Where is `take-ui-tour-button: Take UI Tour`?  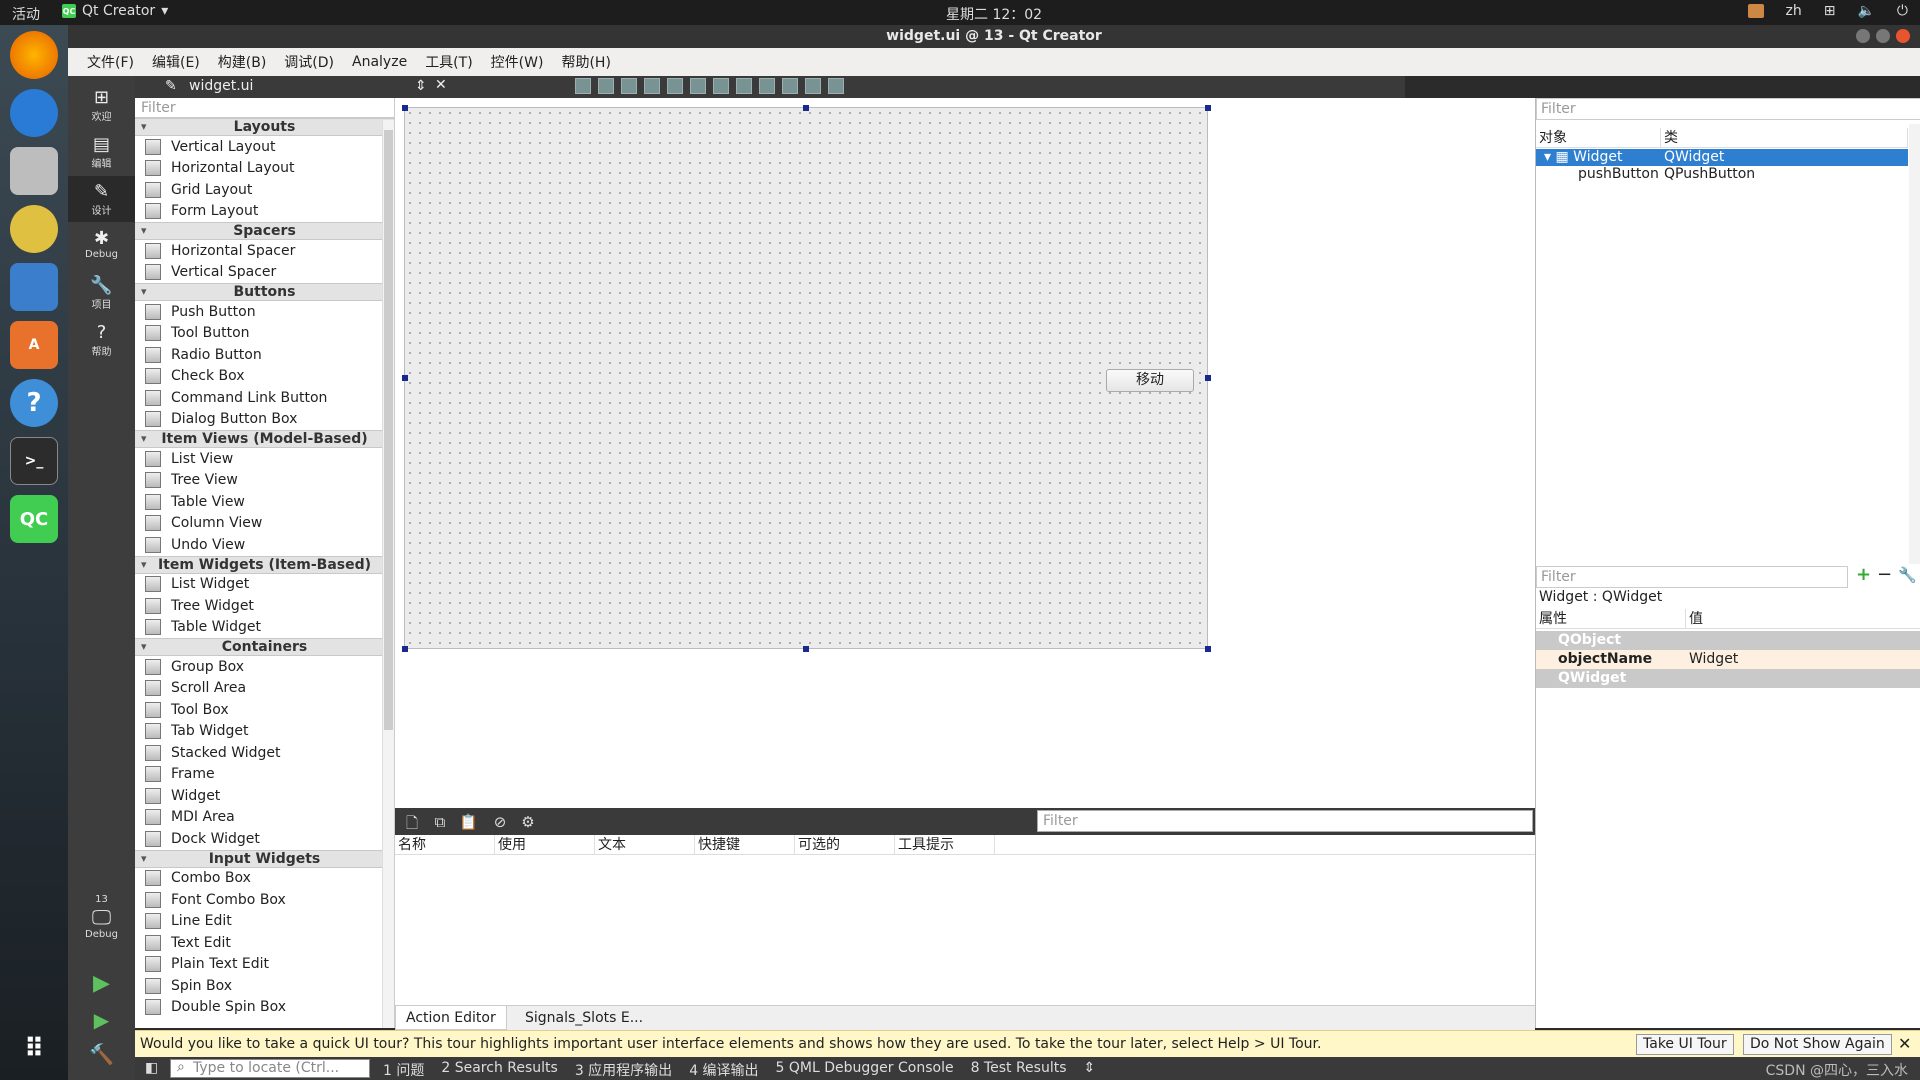
take-ui-tour-button: Take UI Tour is located at coordinates (1685, 1044).